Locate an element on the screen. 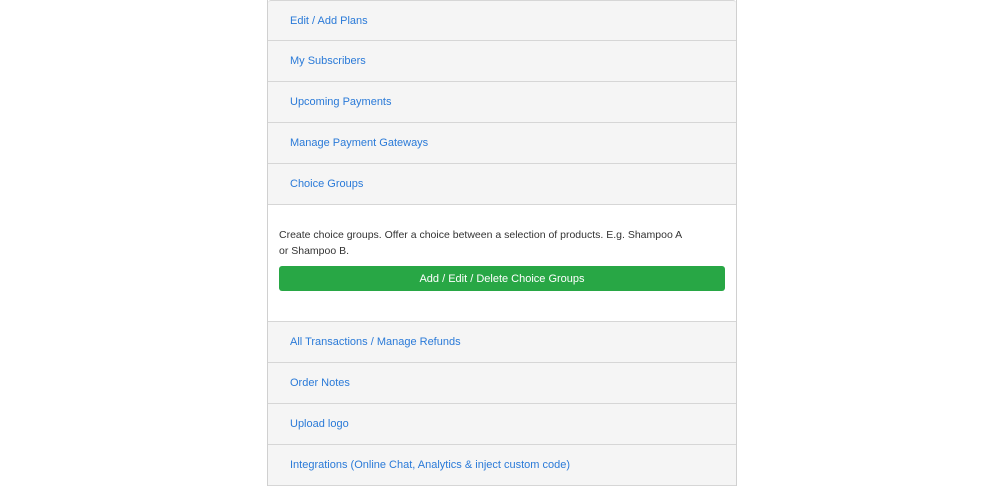  upload-logo-link: Upload logo is located at coordinates (319, 424).